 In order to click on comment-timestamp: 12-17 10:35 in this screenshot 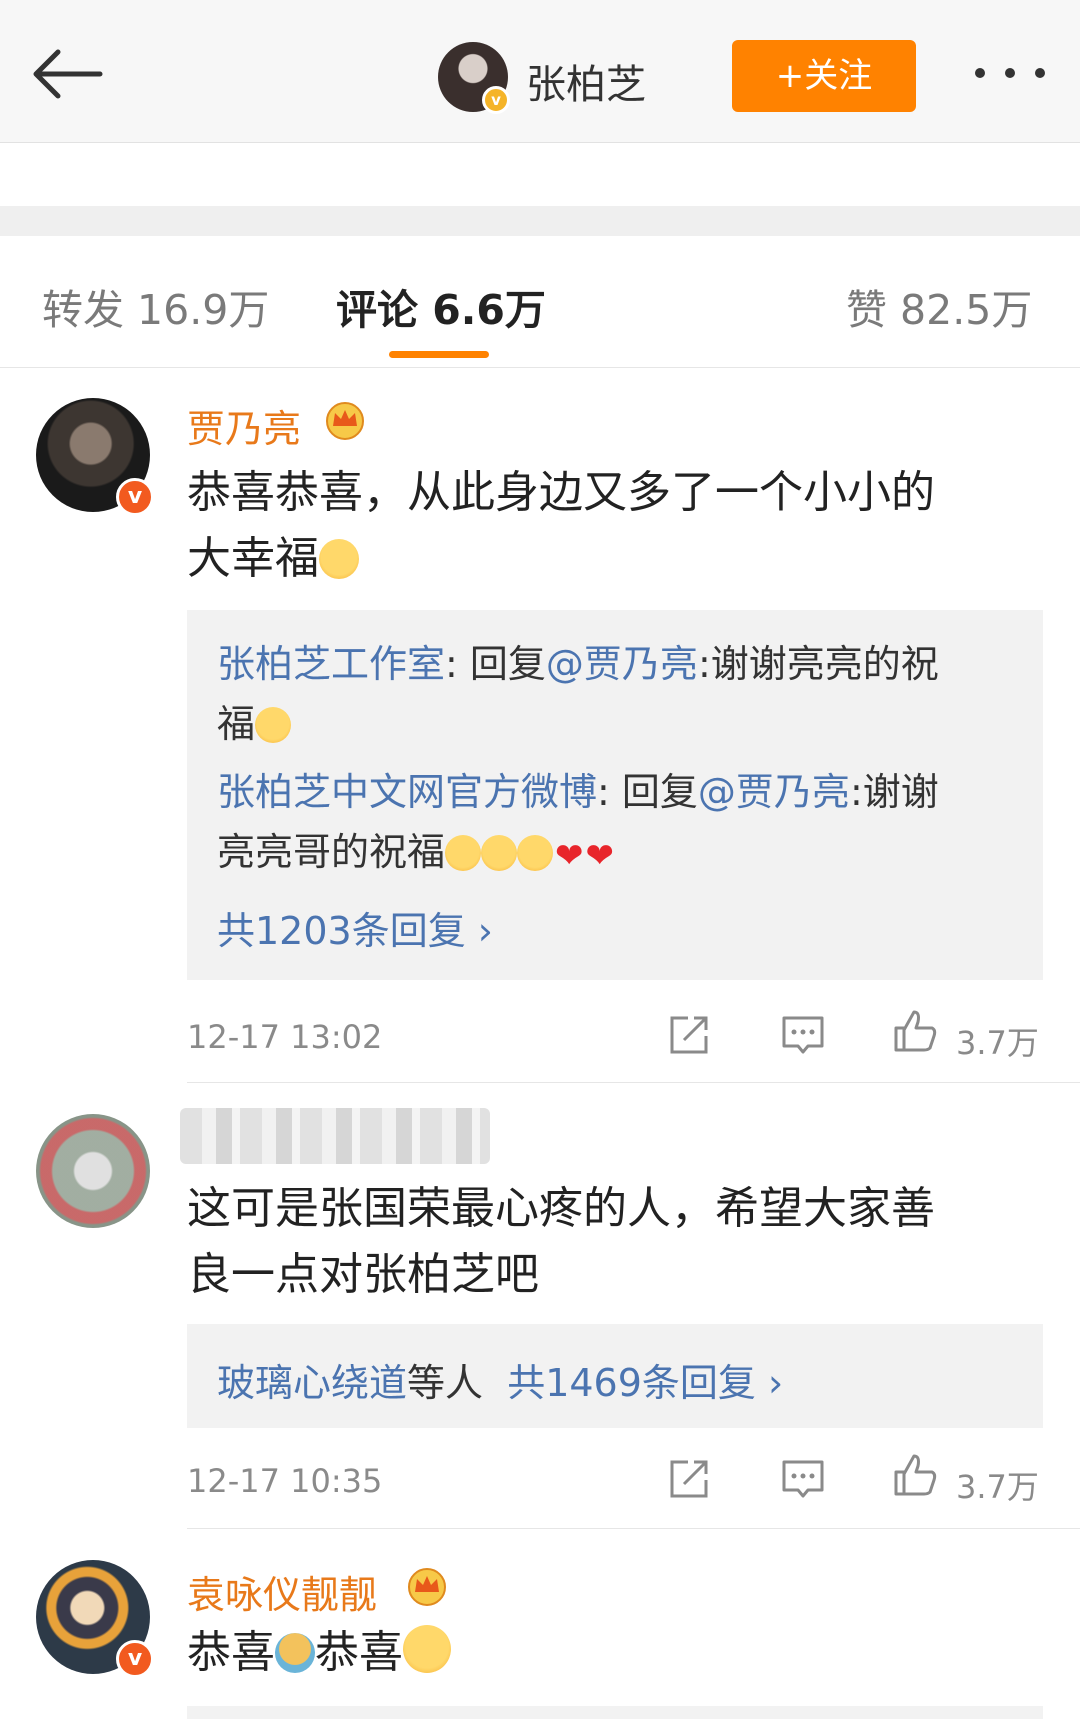, I will do `click(285, 1481)`.